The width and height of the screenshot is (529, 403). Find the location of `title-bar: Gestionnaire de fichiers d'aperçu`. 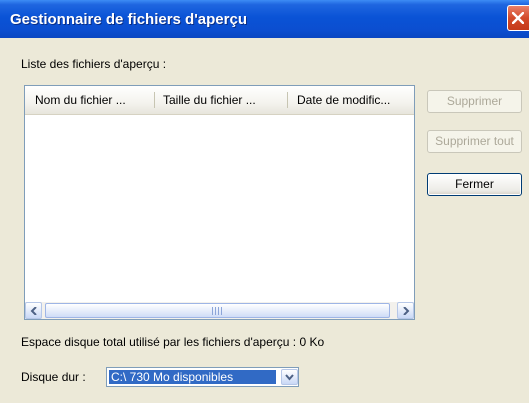

title-bar: Gestionnaire de fichiers d'aperçu is located at coordinates (264, 19).